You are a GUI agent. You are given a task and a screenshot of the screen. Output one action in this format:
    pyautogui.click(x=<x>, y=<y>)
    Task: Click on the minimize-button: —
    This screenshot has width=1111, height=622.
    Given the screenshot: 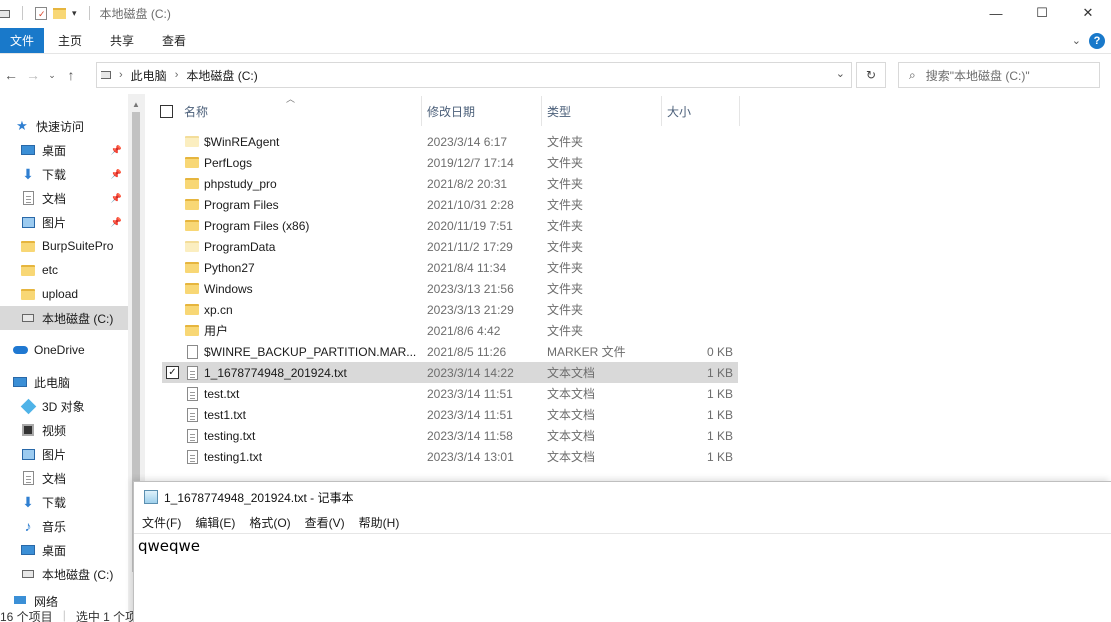 What is the action you would take?
    pyautogui.click(x=996, y=13)
    